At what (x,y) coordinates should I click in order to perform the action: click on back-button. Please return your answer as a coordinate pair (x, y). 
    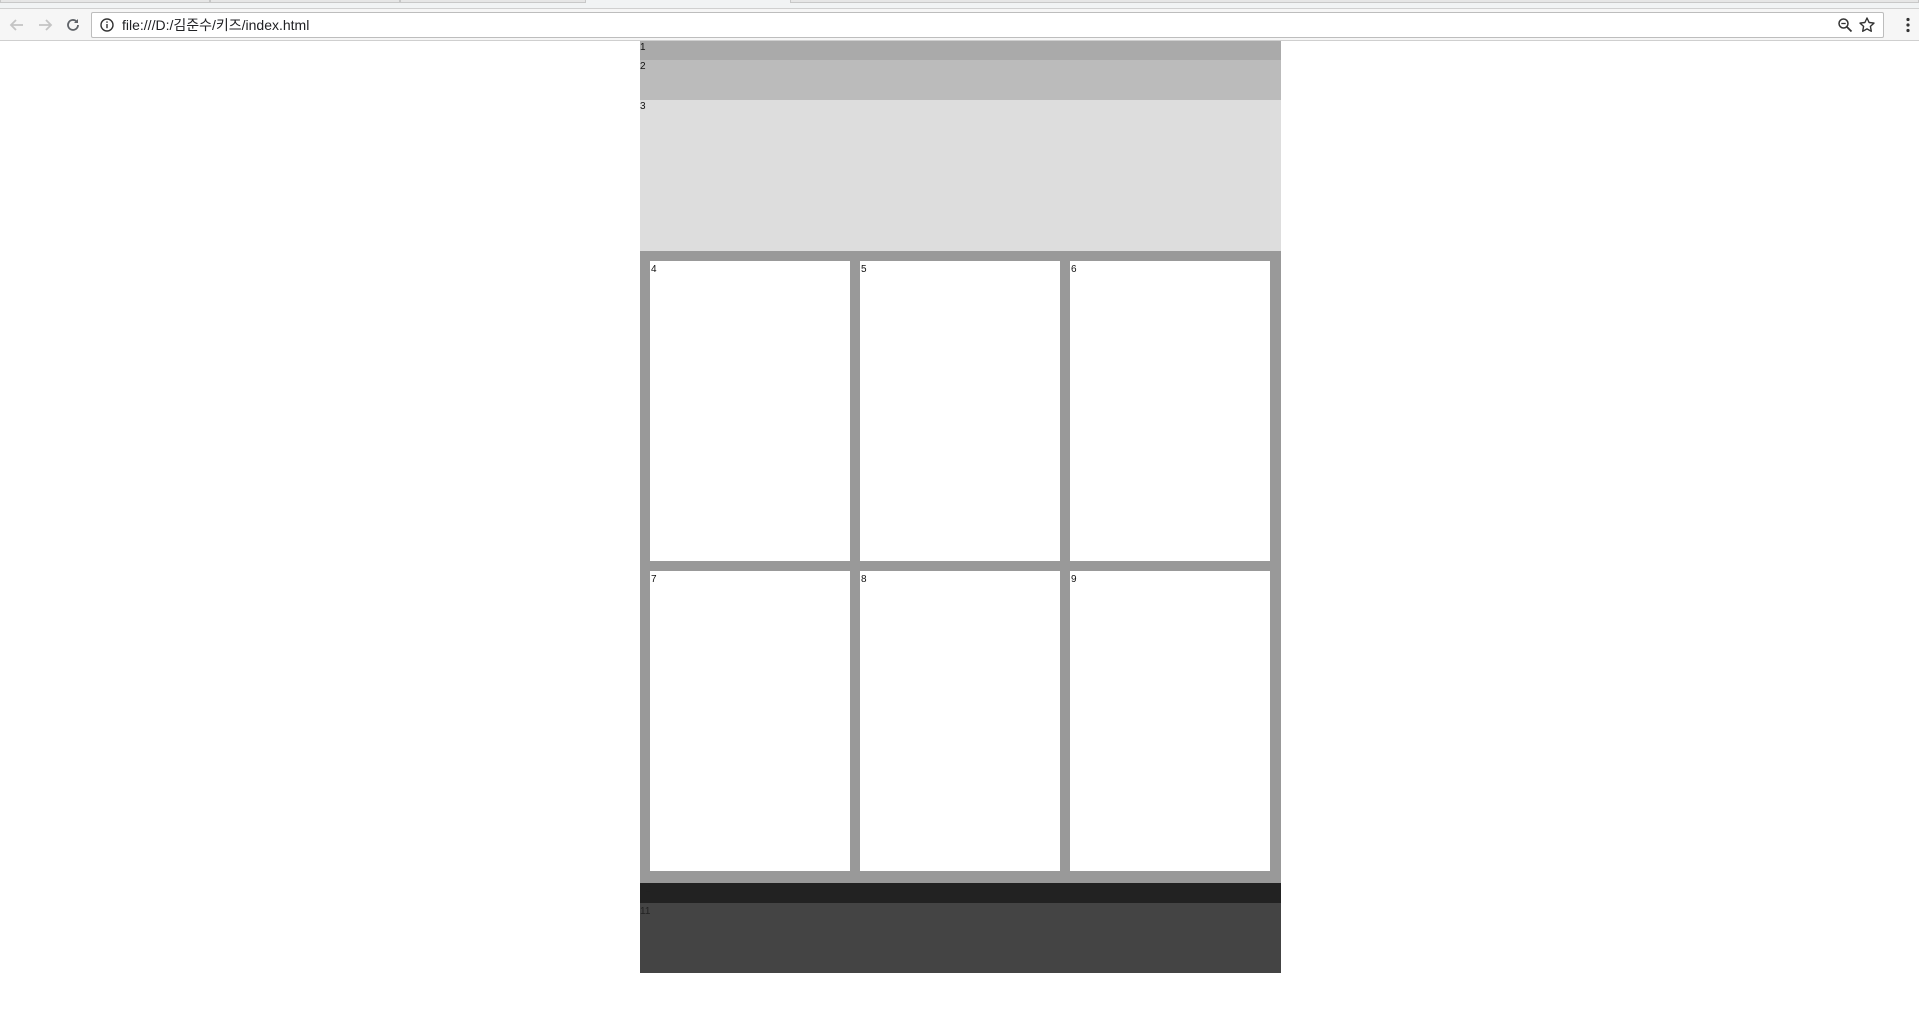
    Looking at the image, I should click on (17, 25).